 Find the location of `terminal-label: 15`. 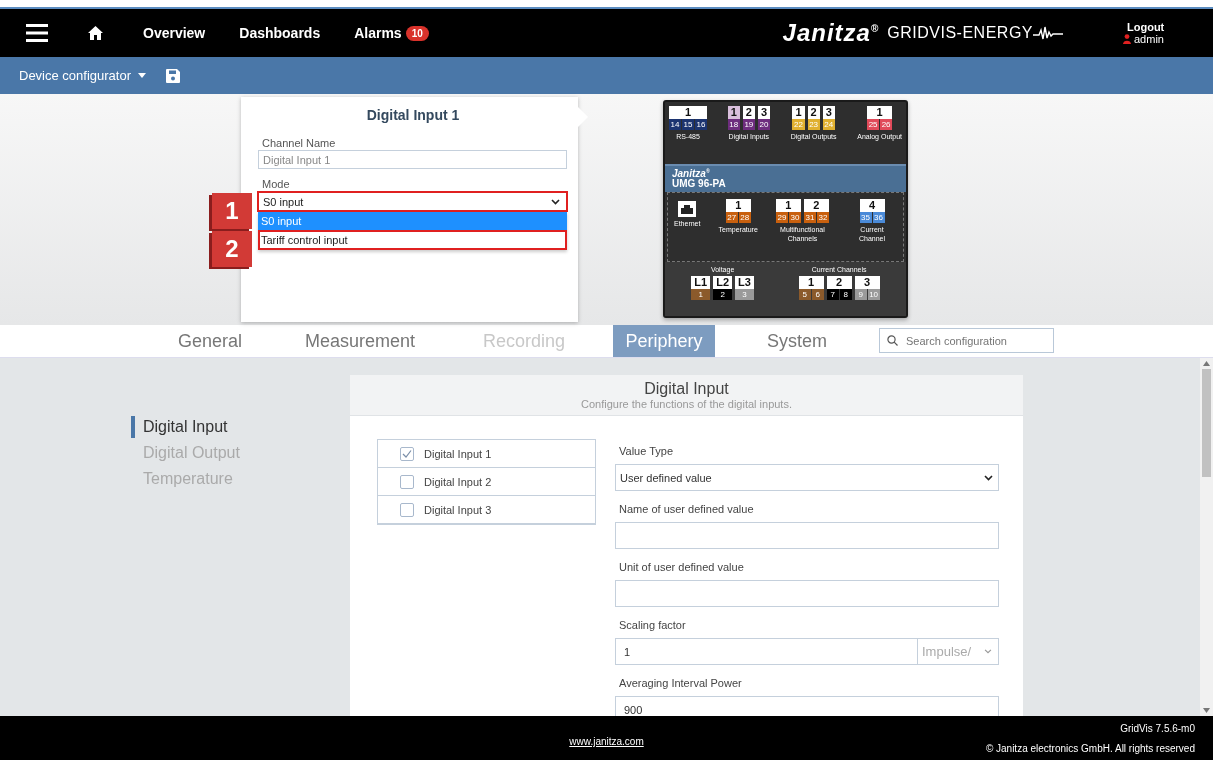

terminal-label: 15 is located at coordinates (688, 124).